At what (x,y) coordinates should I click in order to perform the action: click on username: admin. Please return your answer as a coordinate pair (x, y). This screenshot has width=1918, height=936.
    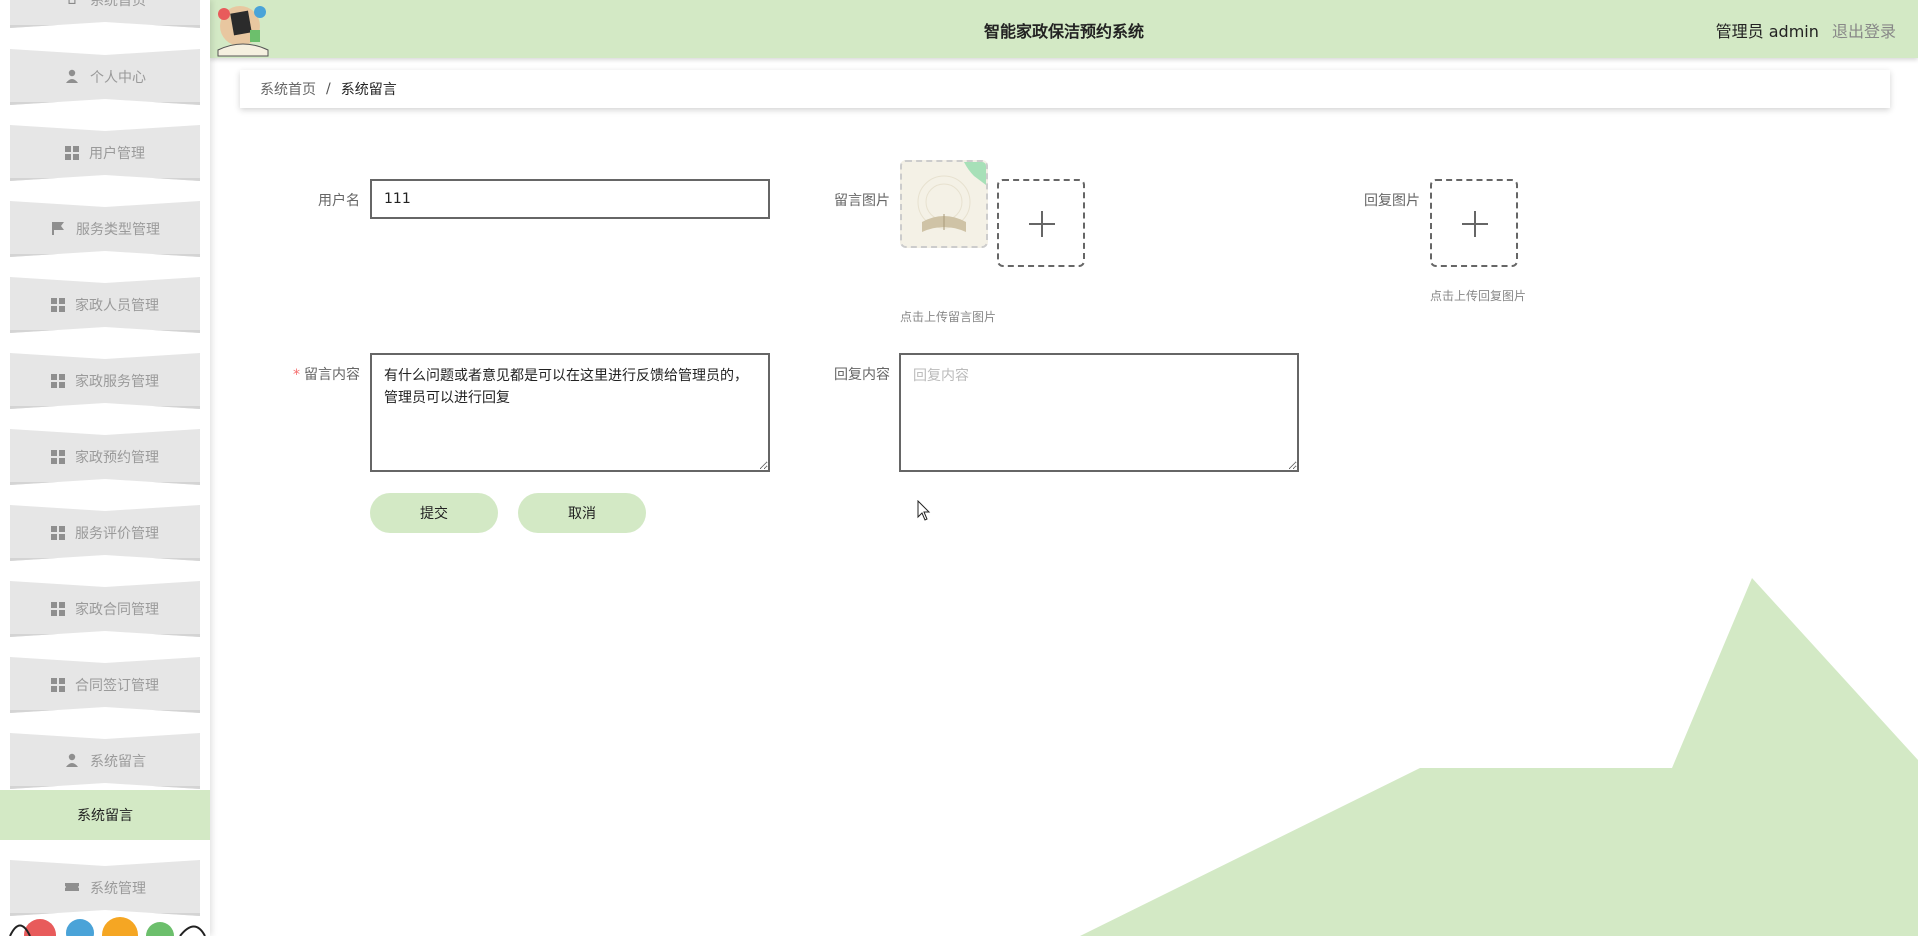
    Looking at the image, I should click on (1793, 31).